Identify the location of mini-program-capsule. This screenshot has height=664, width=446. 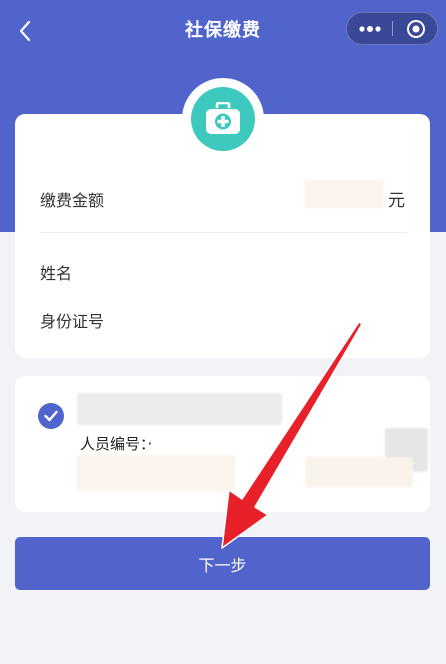
(392, 28).